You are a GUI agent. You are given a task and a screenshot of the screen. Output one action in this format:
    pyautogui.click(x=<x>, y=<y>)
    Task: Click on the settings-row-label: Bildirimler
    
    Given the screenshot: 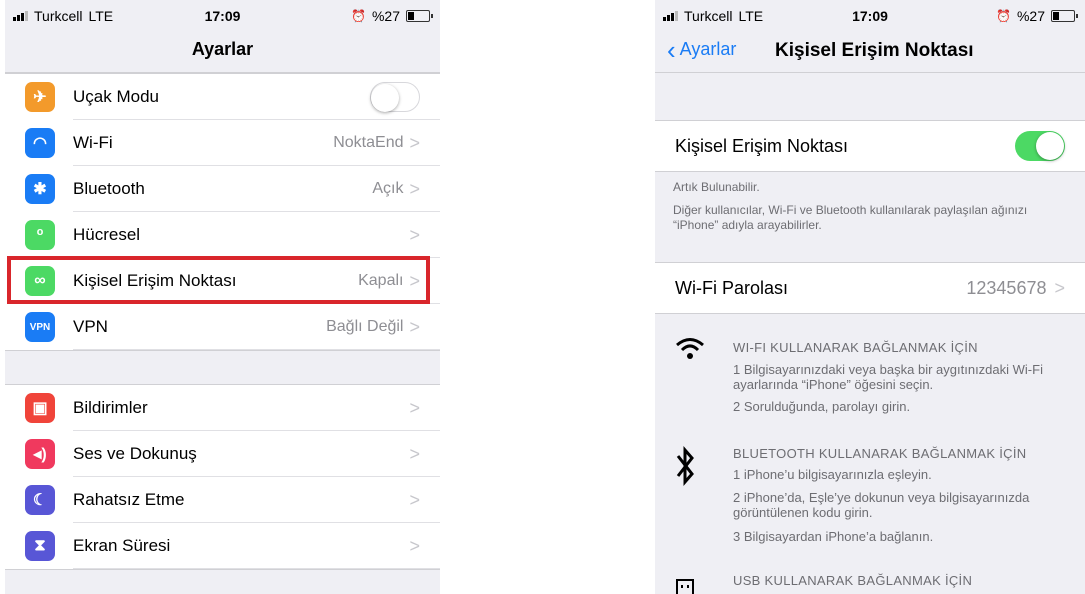 What is the action you would take?
    pyautogui.click(x=110, y=407)
    